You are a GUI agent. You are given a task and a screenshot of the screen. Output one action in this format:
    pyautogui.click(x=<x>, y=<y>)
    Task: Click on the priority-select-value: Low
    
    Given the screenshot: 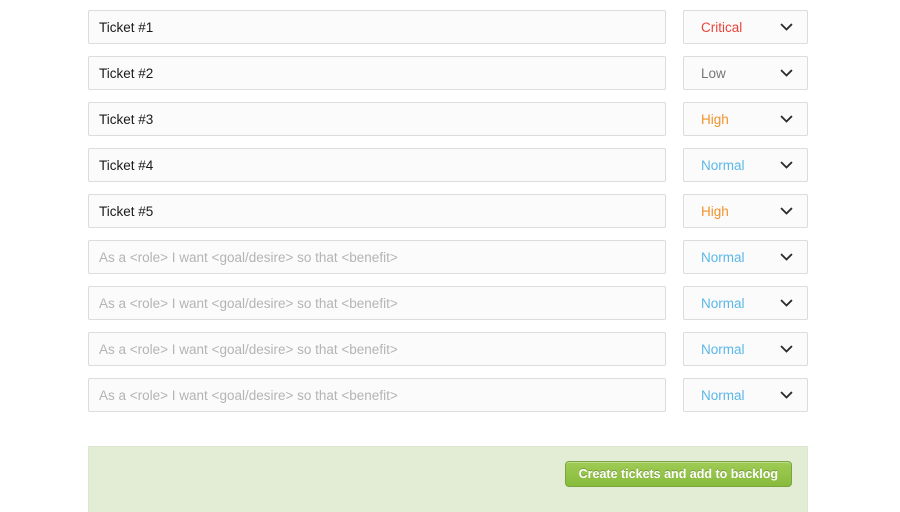 What is the action you would take?
    pyautogui.click(x=713, y=73)
    